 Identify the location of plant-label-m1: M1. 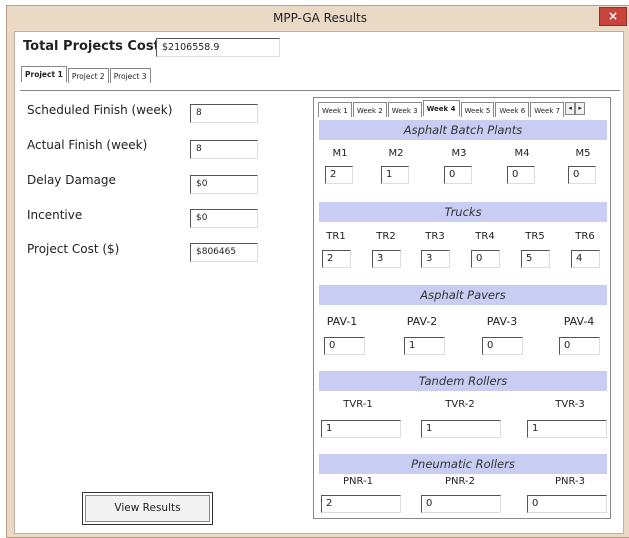
(340, 153).